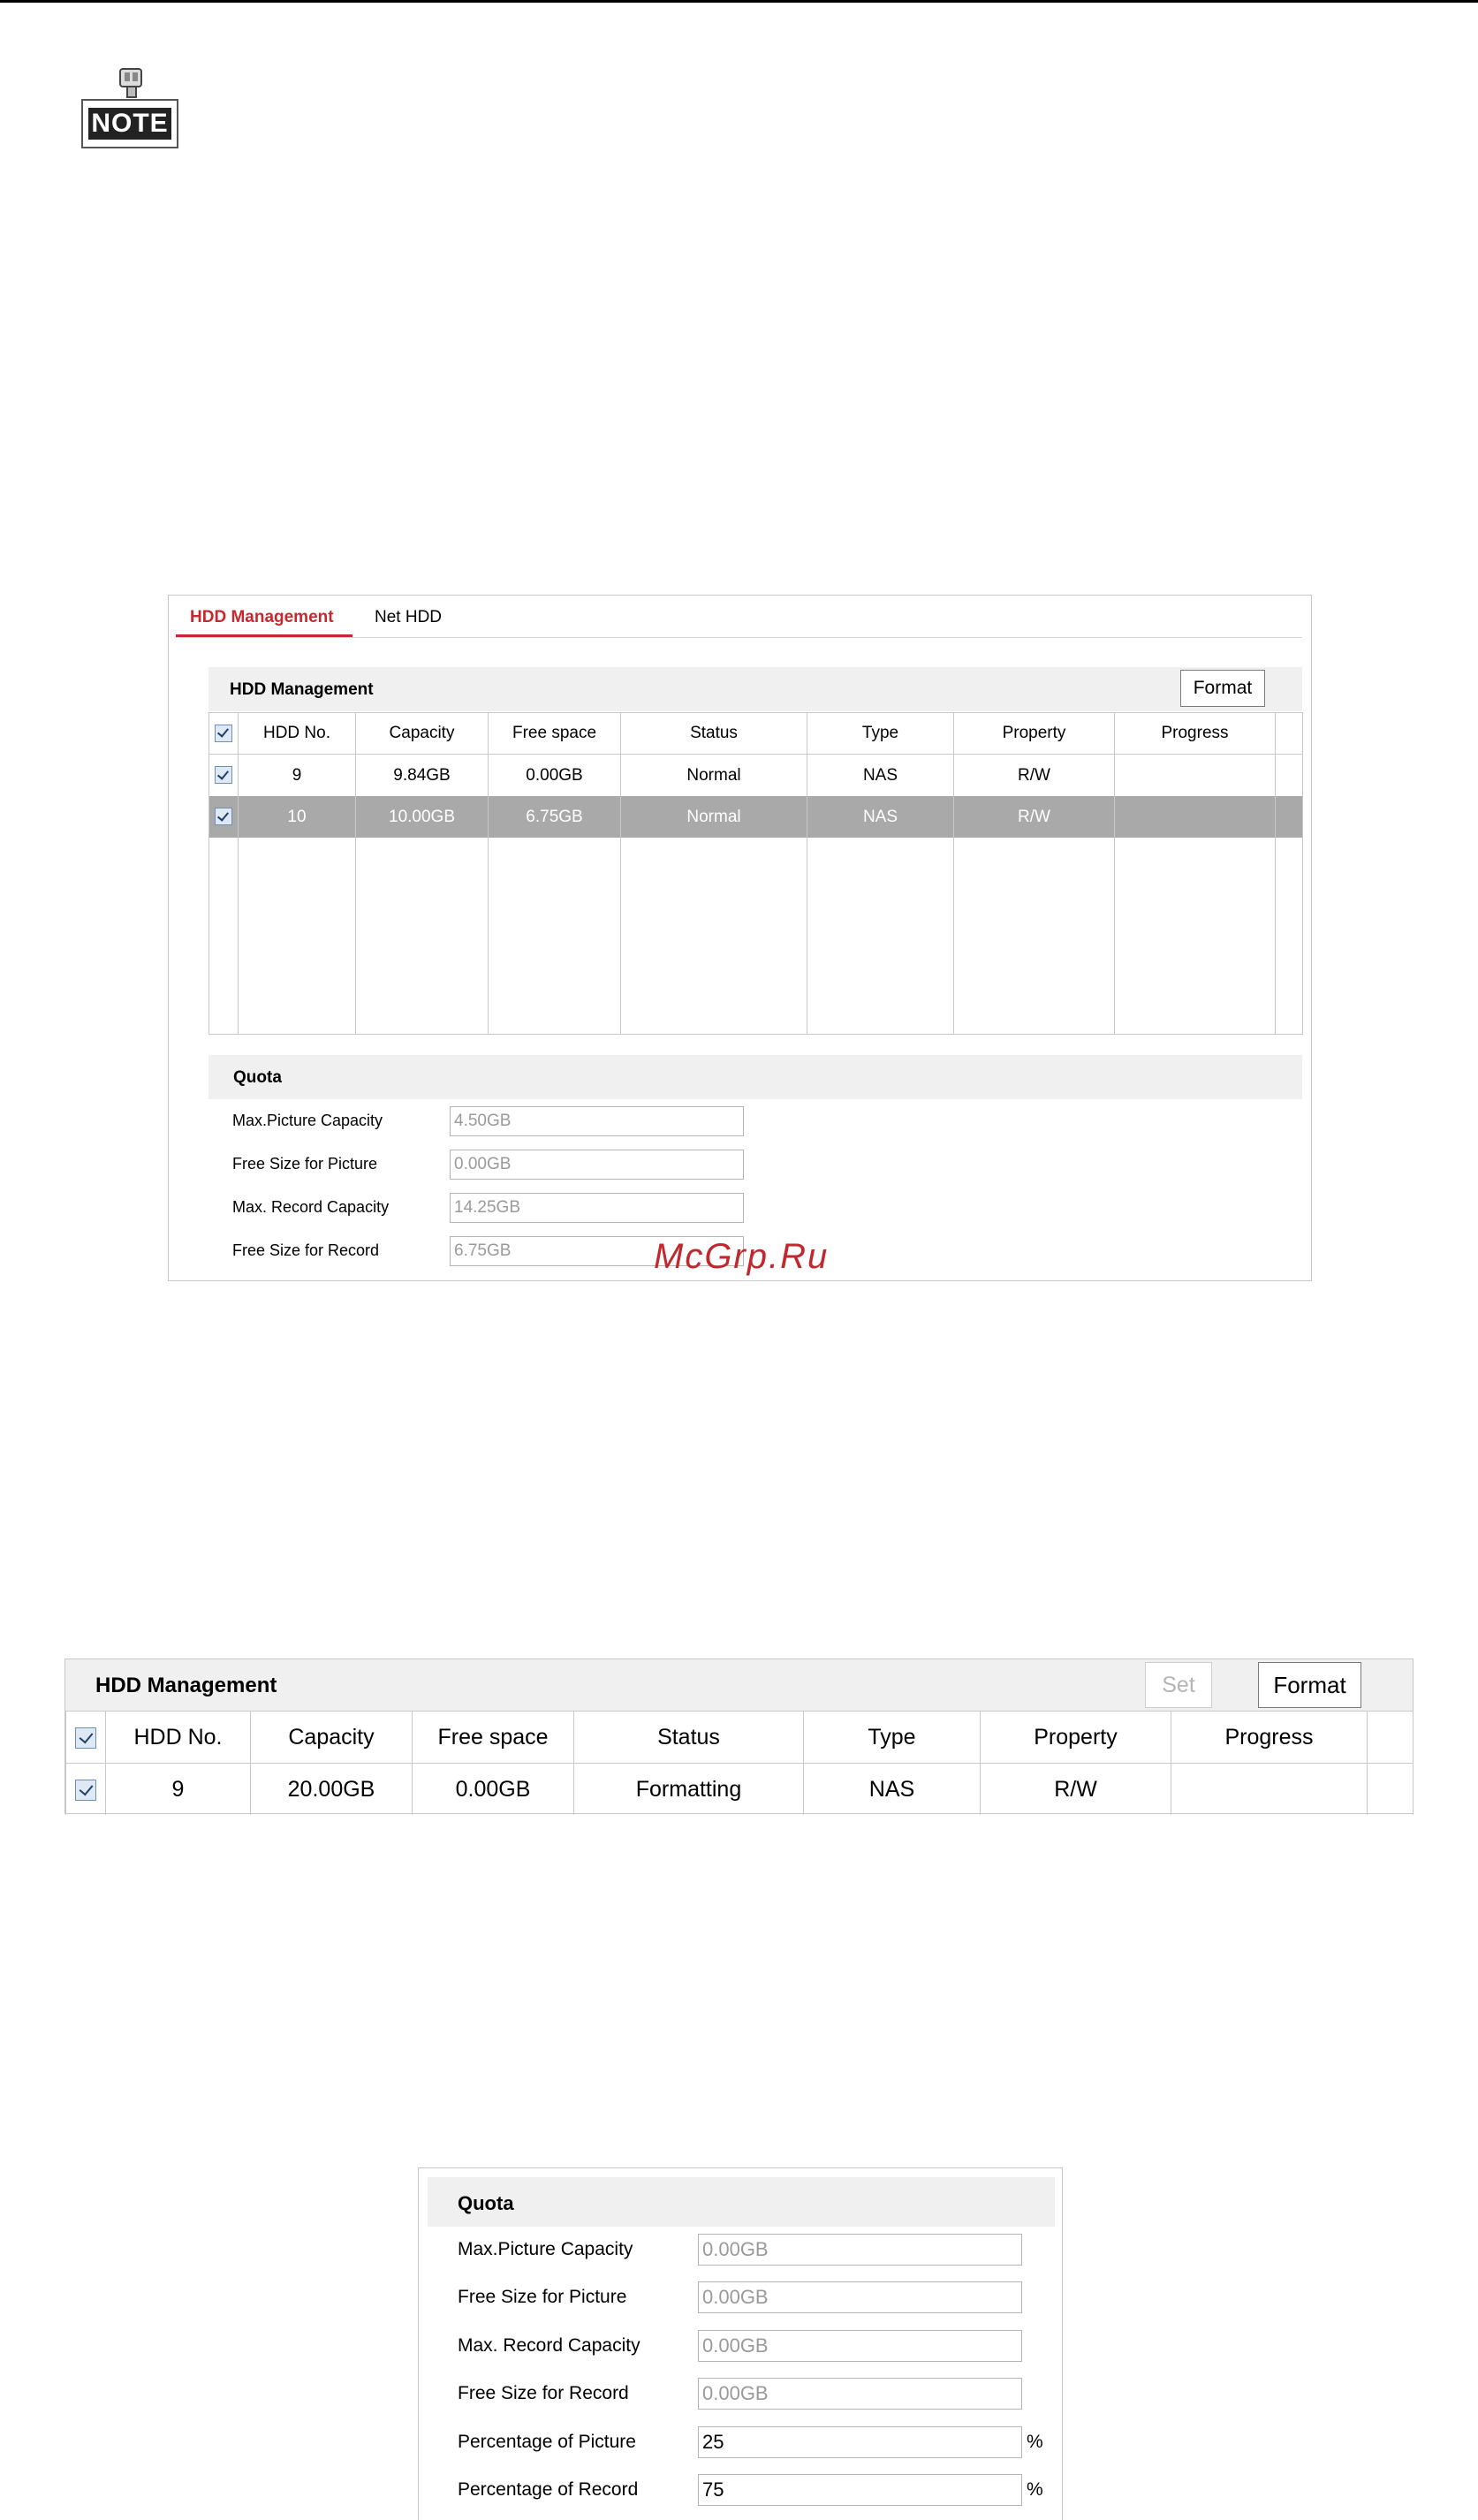 This screenshot has height=2520, width=1478. What do you see at coordinates (739, 637) in the screenshot?
I see `tab-divider` at bounding box center [739, 637].